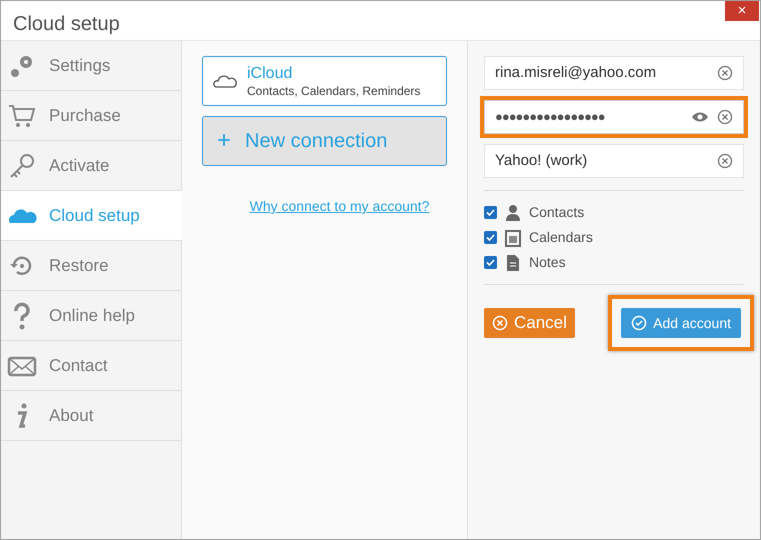 The image size is (761, 540). What do you see at coordinates (513, 213) in the screenshot?
I see `person-icon` at bounding box center [513, 213].